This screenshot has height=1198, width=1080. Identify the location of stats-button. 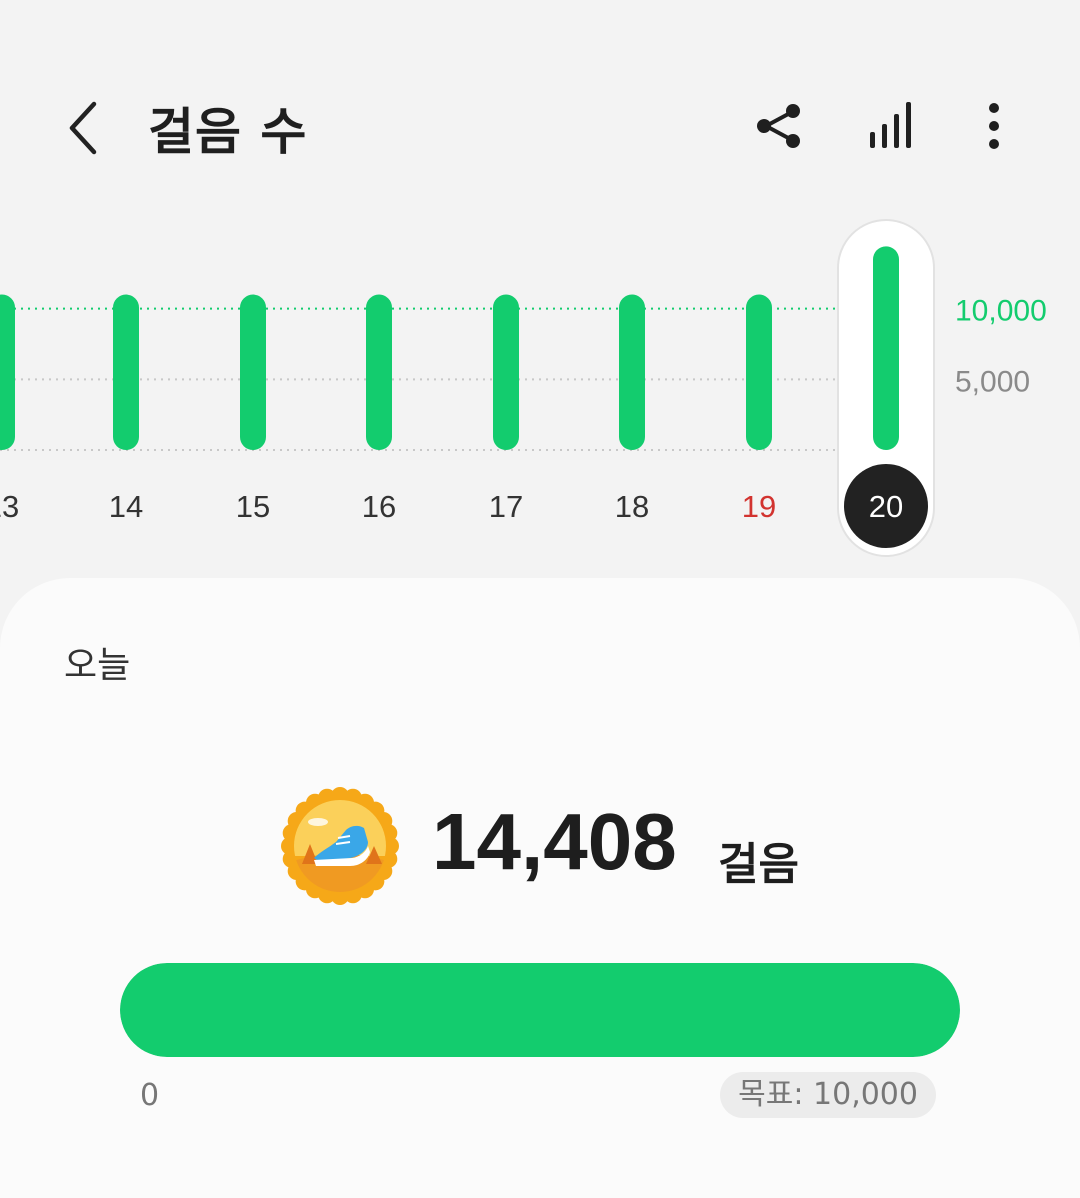
(892, 126).